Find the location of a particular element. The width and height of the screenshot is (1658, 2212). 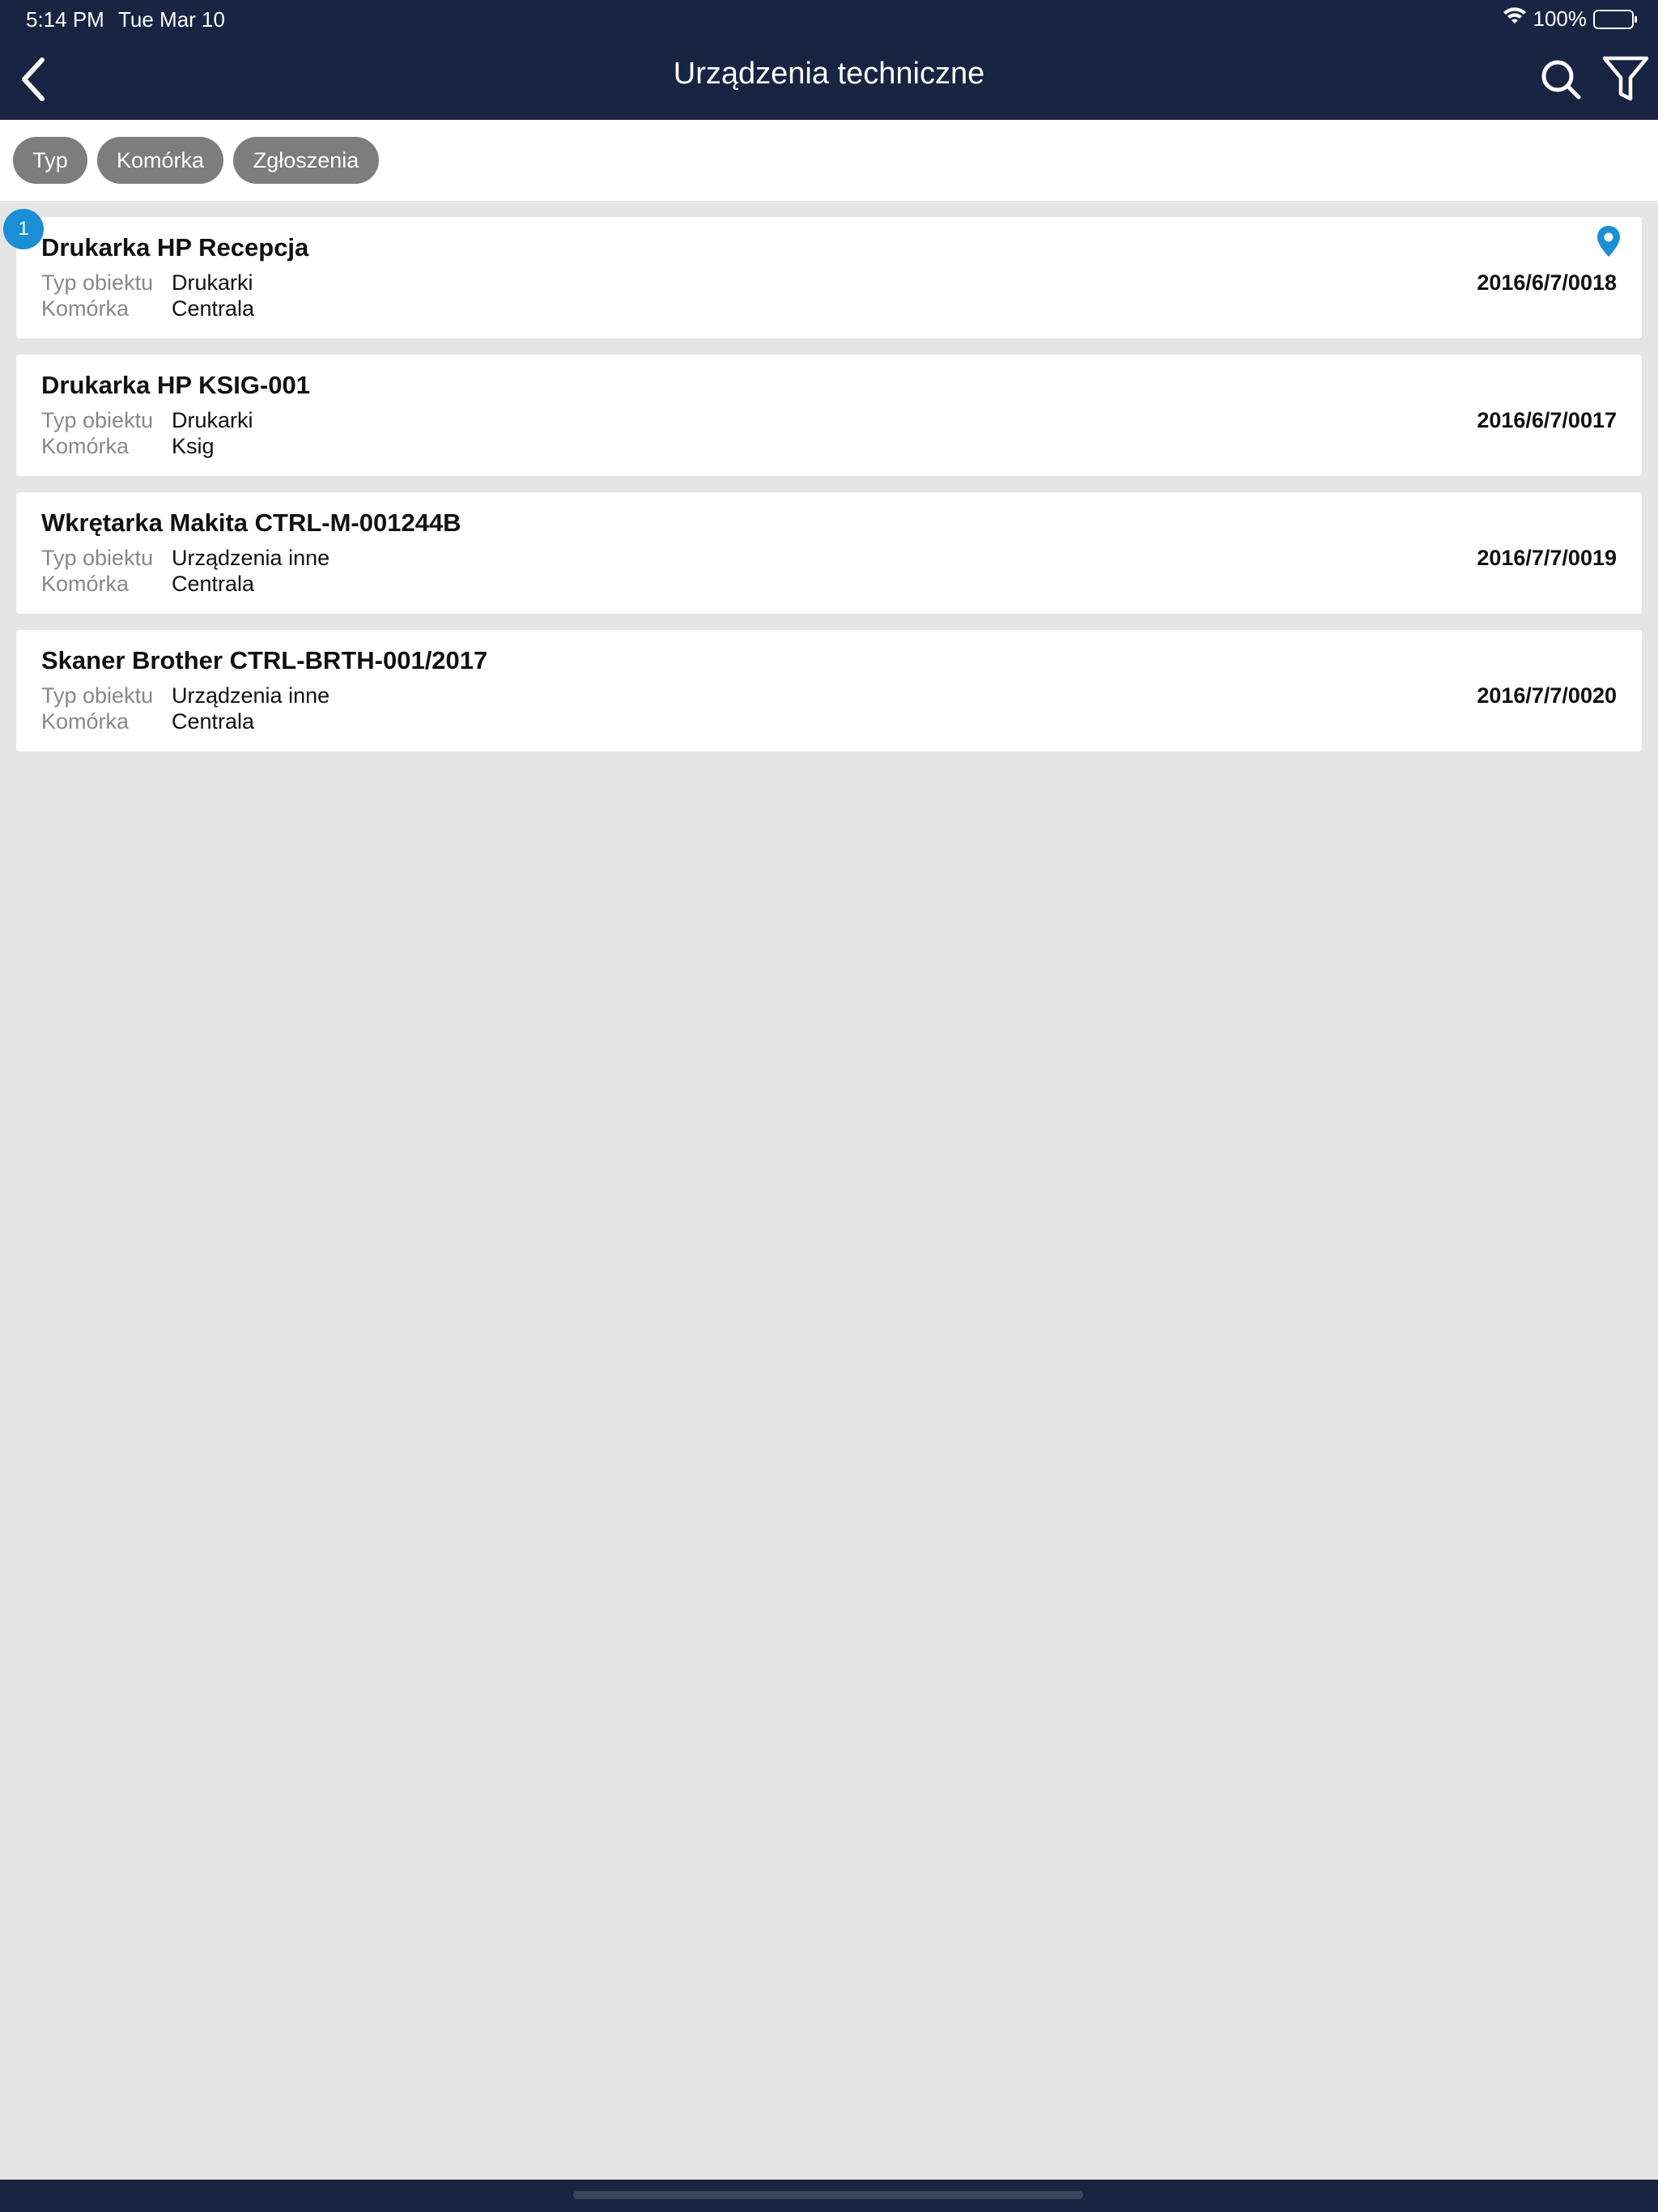

status-date: Tue Mar 10 is located at coordinates (171, 19).